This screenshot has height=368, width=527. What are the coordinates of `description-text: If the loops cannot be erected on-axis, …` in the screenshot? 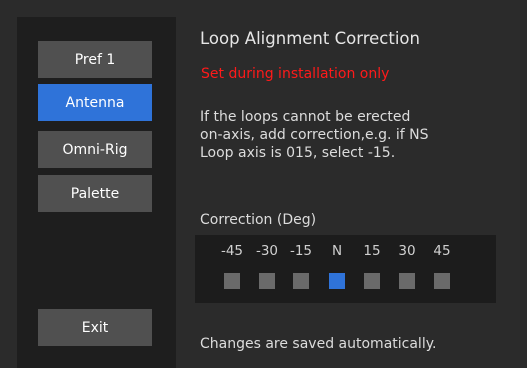 It's located at (360, 135).